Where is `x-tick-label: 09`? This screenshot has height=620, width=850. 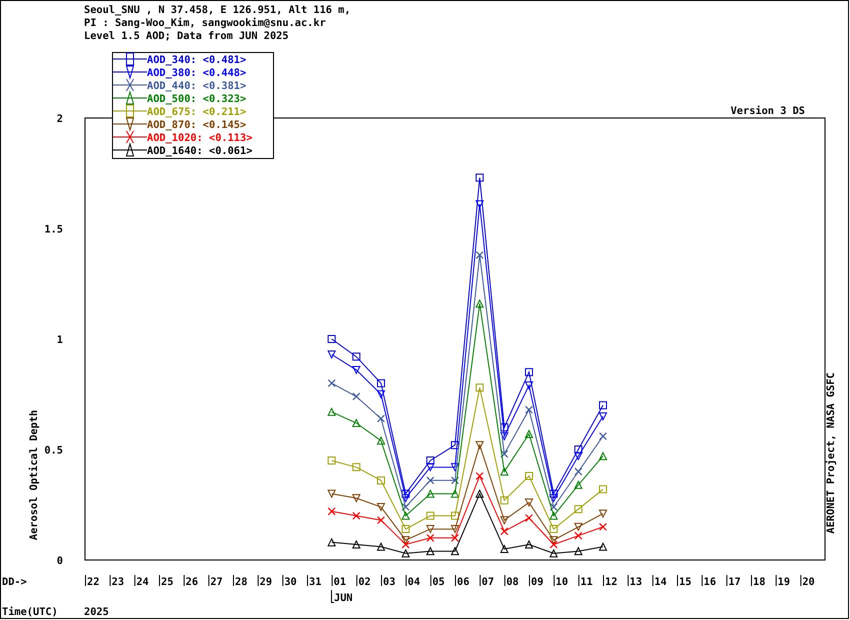 x-tick-label: 09 is located at coordinates (537, 582).